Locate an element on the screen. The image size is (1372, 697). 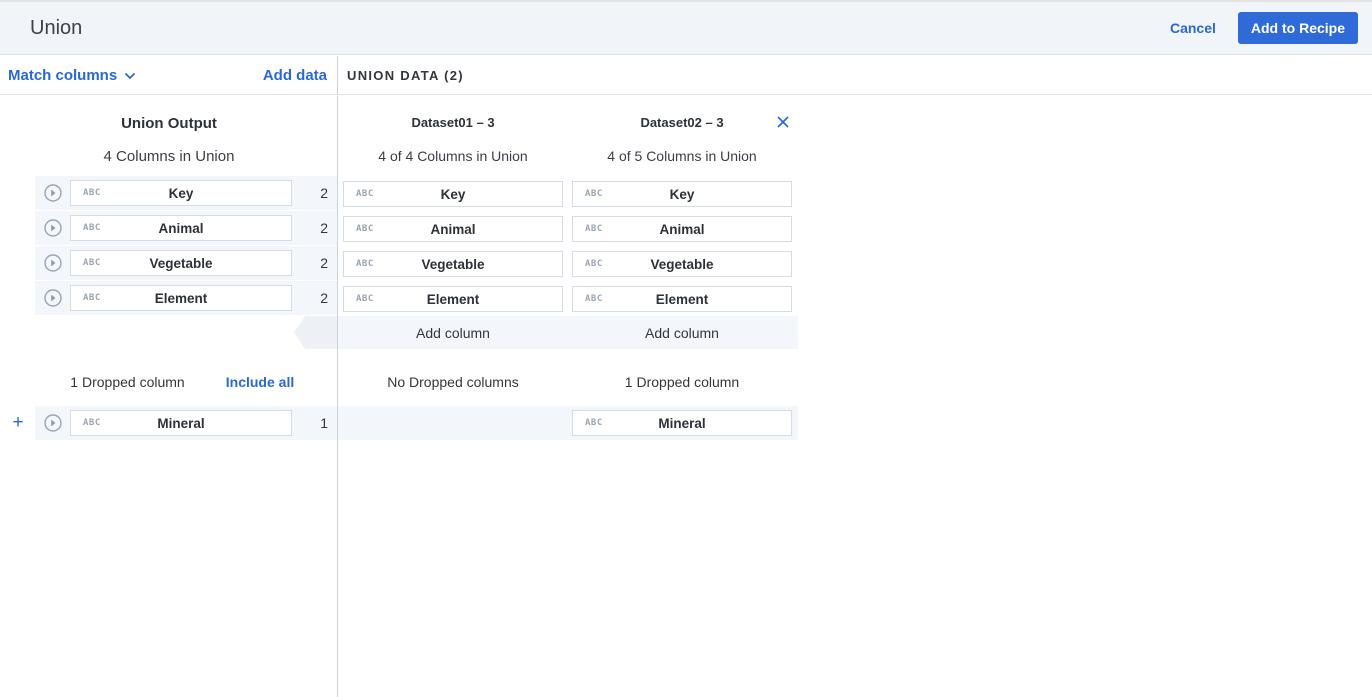
column-name-field: ABC Key is located at coordinates (181, 193).